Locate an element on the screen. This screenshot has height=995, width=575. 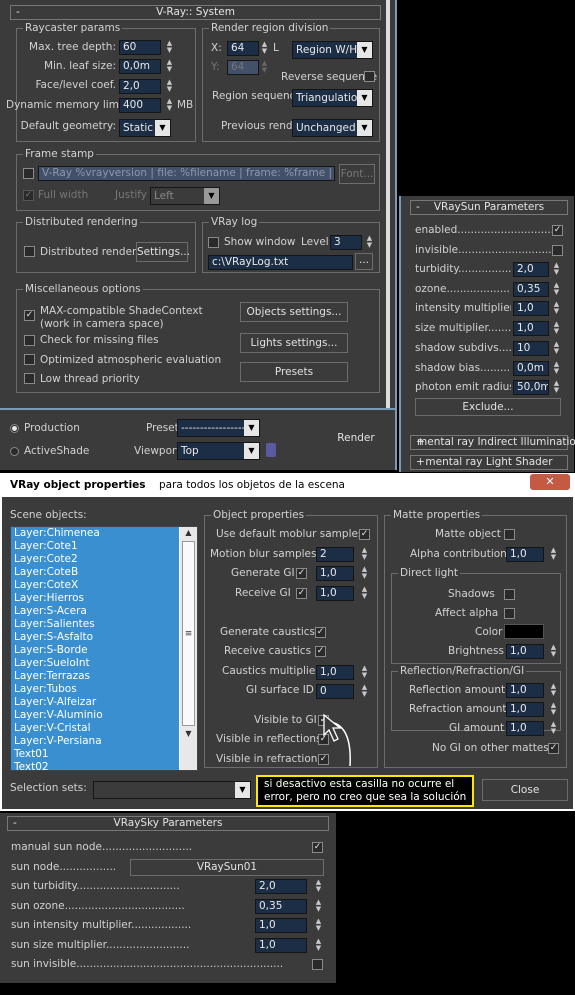
sun-node-button: VRaySun01 is located at coordinates (227, 867).